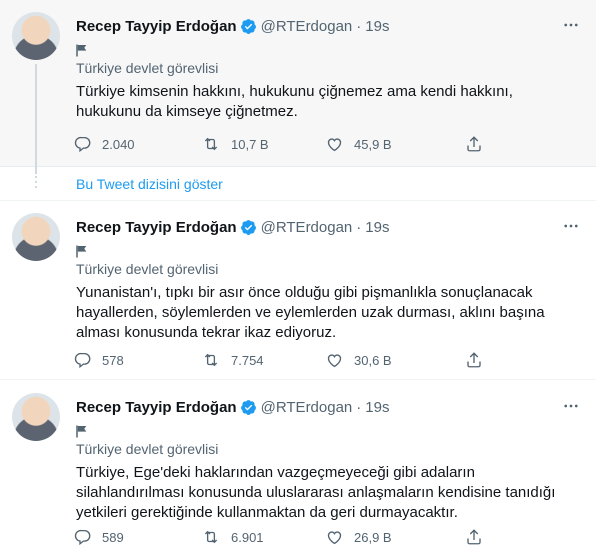 The height and width of the screenshot is (560, 596). I want to click on thread-connector, so click(36, 180).